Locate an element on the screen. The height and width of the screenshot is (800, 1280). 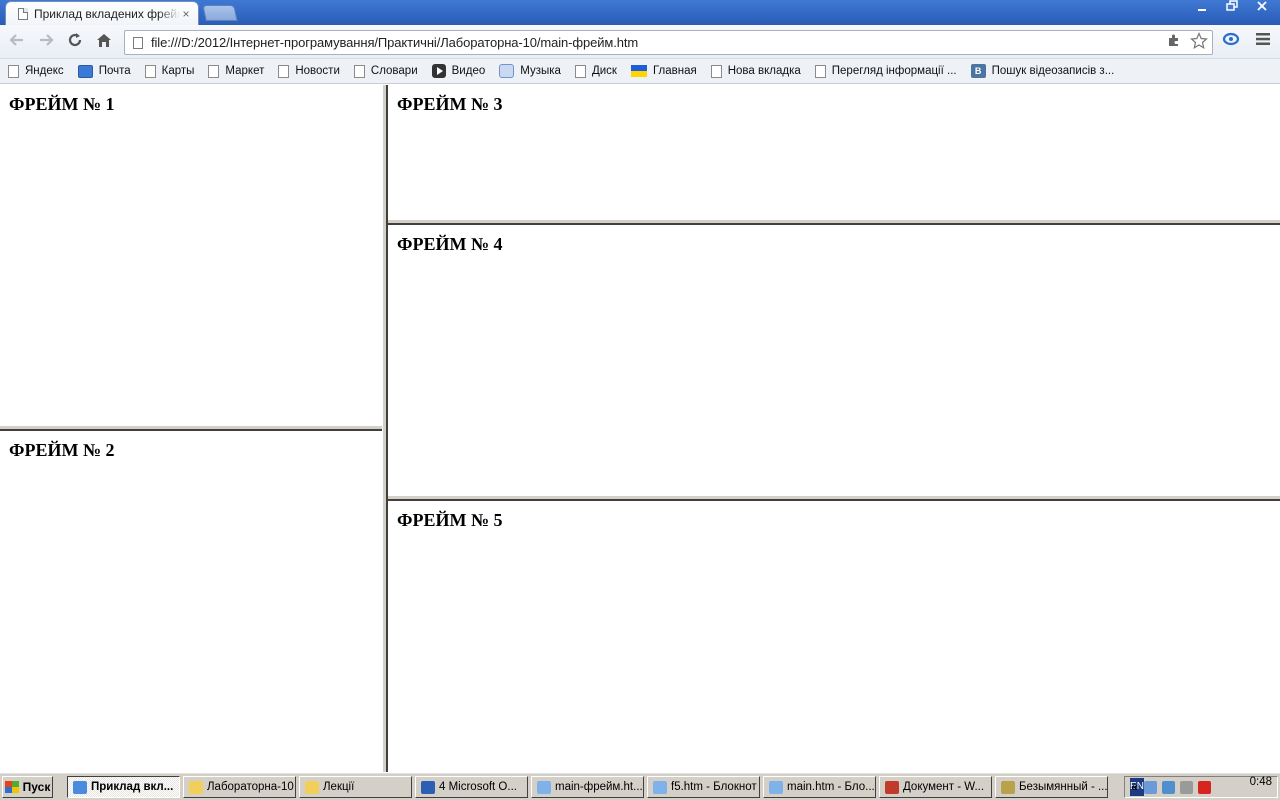
forward-icon is located at coordinates (47, 40).